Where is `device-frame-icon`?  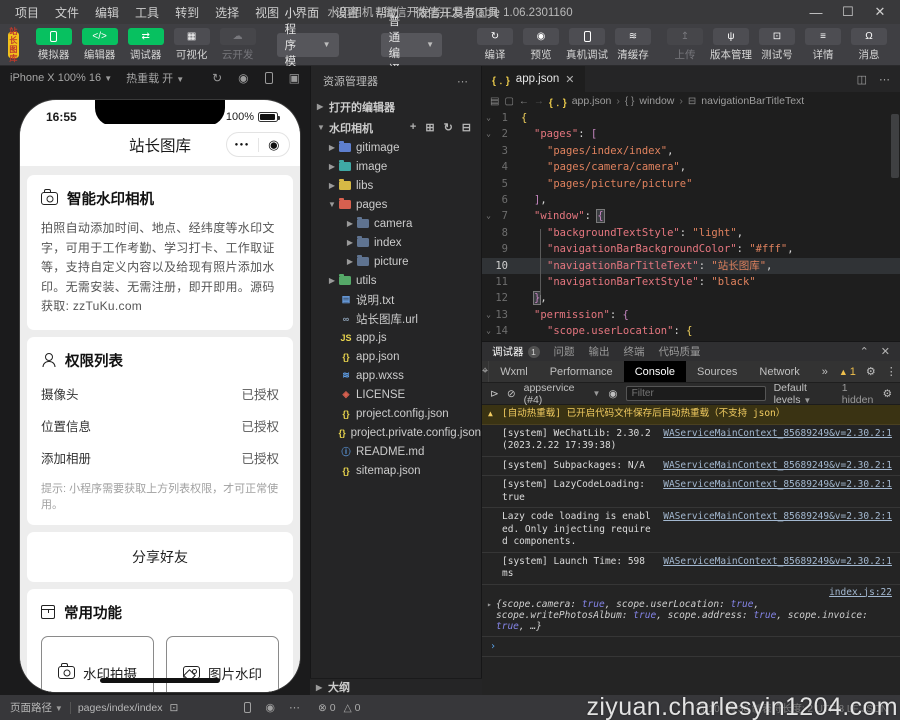 device-frame-icon is located at coordinates (268, 78).